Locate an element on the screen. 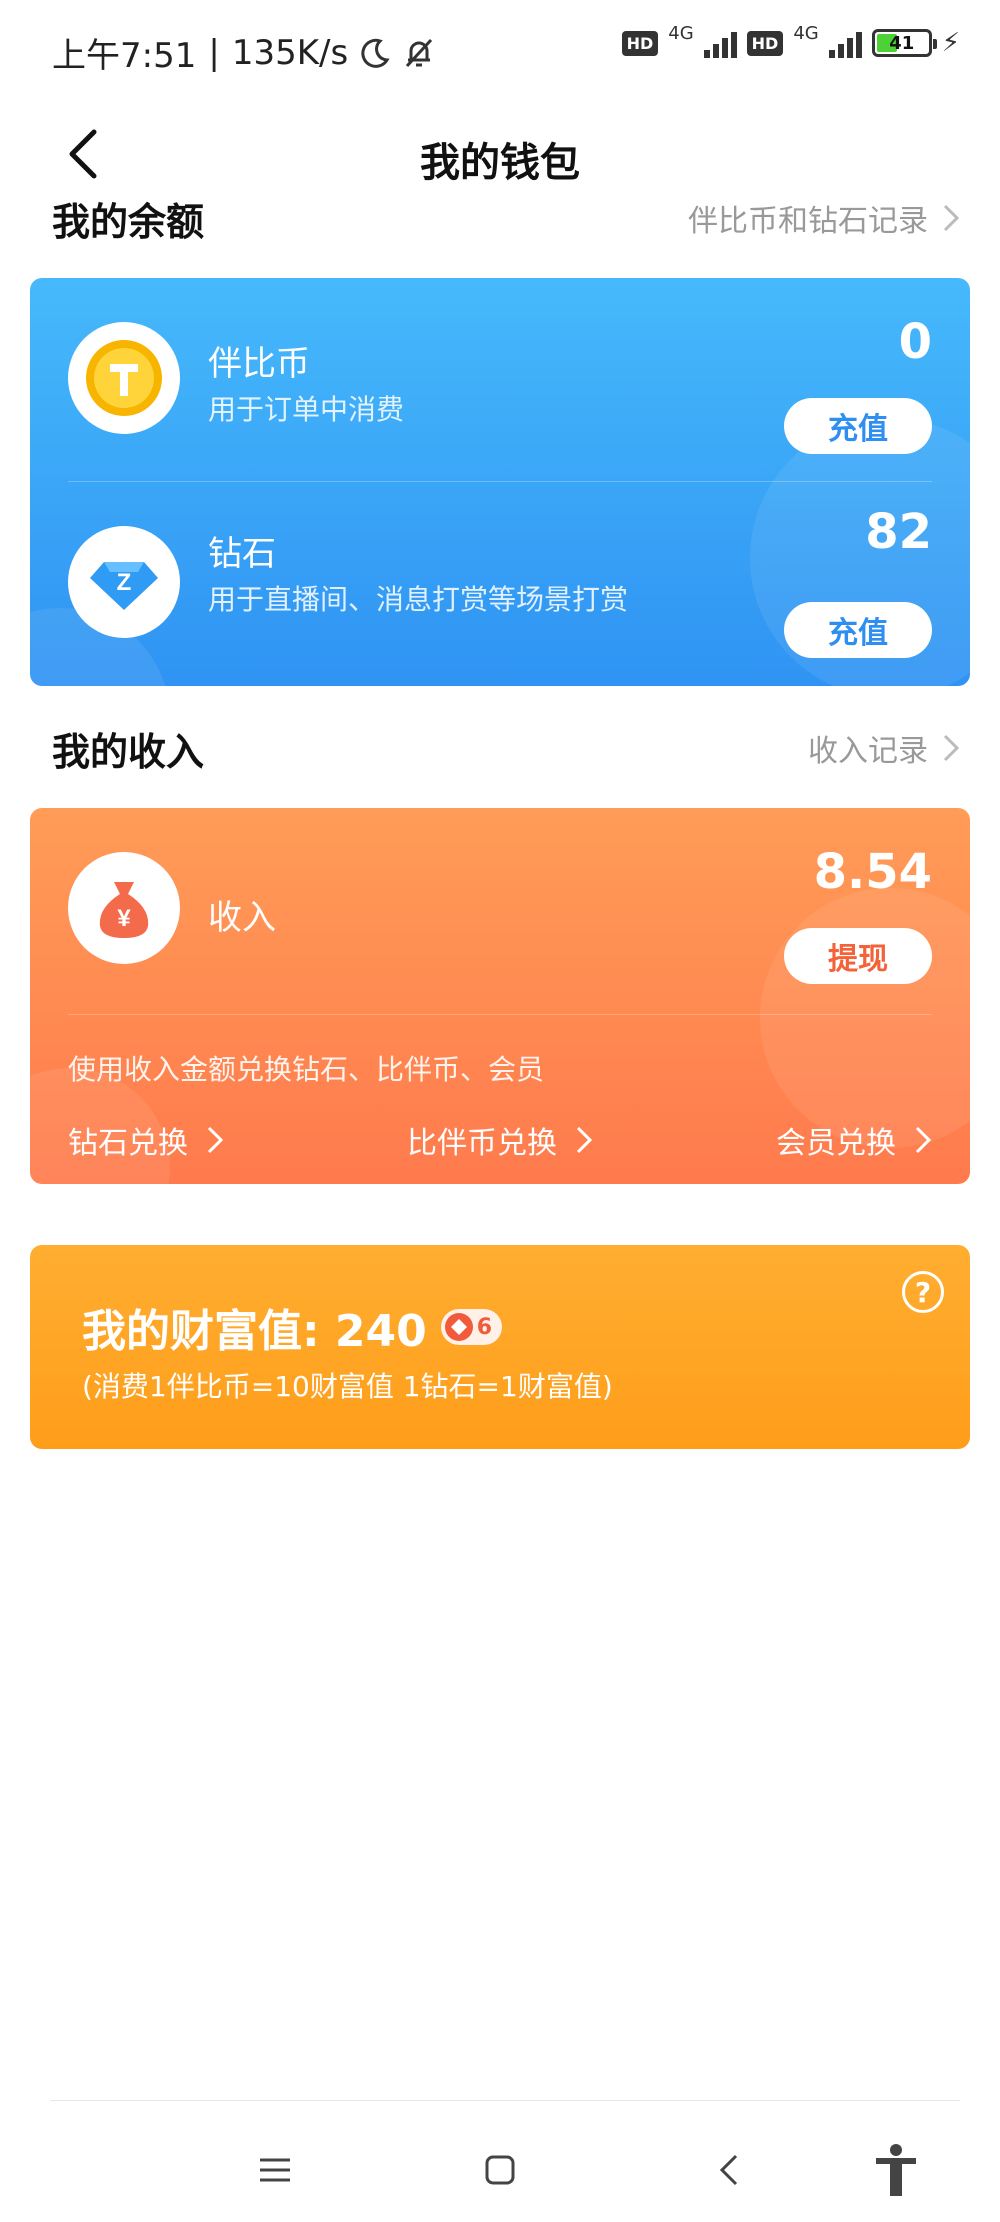  coin-icon is located at coordinates (124, 378).